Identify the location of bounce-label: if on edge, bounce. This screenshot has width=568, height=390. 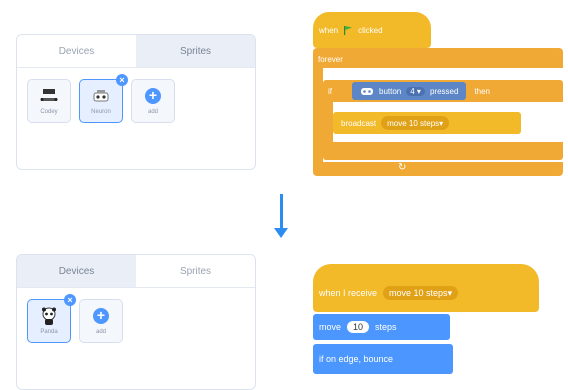
(356, 359).